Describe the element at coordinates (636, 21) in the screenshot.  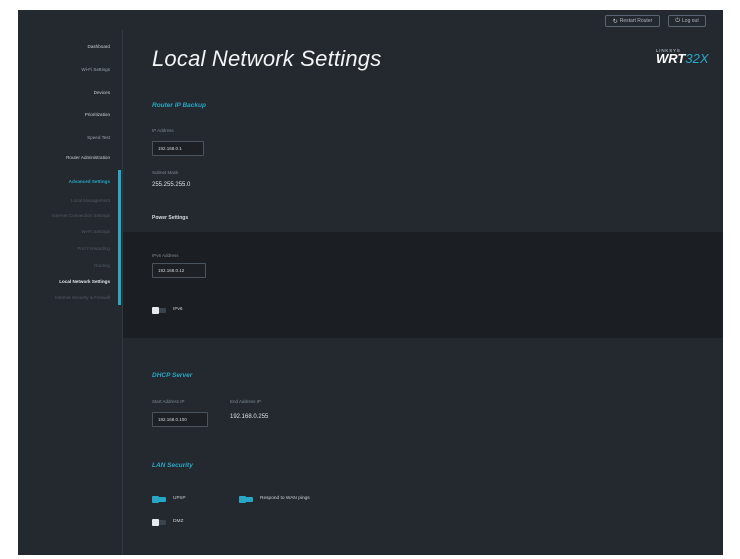
I see `restart-router-label: Restart Router` at that location.